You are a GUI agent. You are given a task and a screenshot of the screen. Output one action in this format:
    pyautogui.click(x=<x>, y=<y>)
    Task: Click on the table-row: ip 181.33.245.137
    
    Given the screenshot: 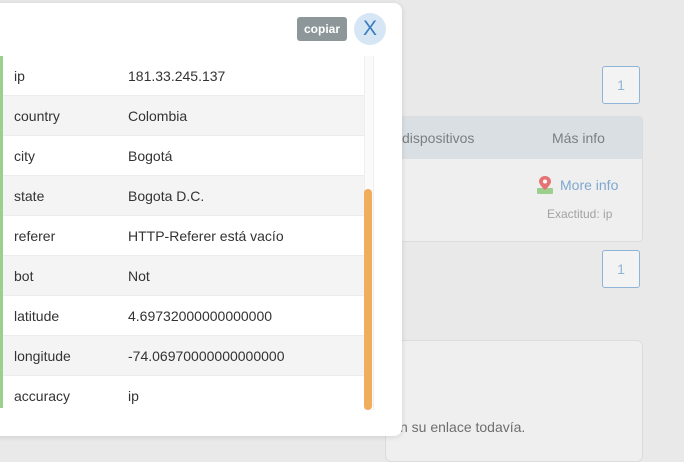 What is the action you would take?
    pyautogui.click(x=188, y=76)
    